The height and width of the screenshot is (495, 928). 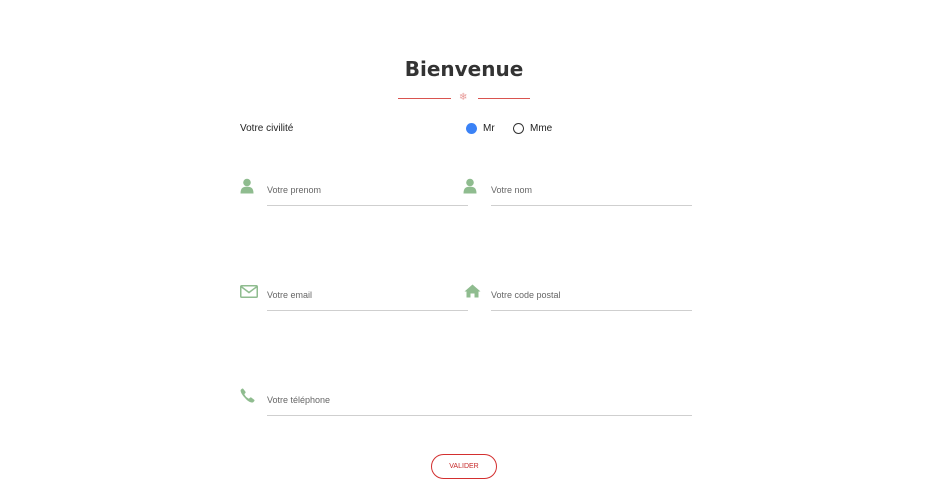 What do you see at coordinates (424, 98) in the screenshot?
I see `title-divider-left` at bounding box center [424, 98].